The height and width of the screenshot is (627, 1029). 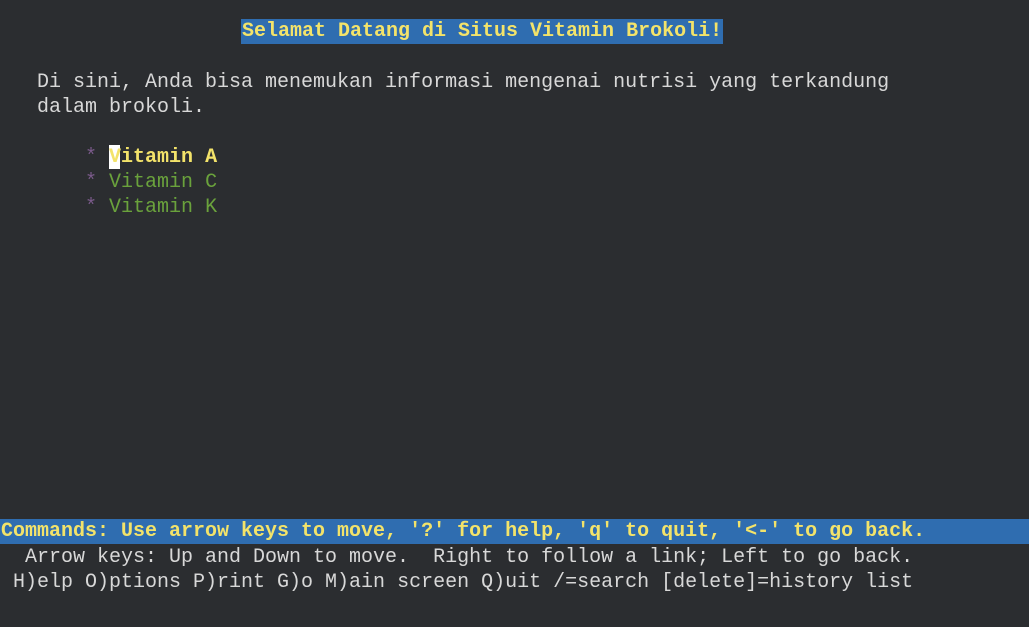 I want to click on list-item: * Vitamin A, so click(x=139, y=144).